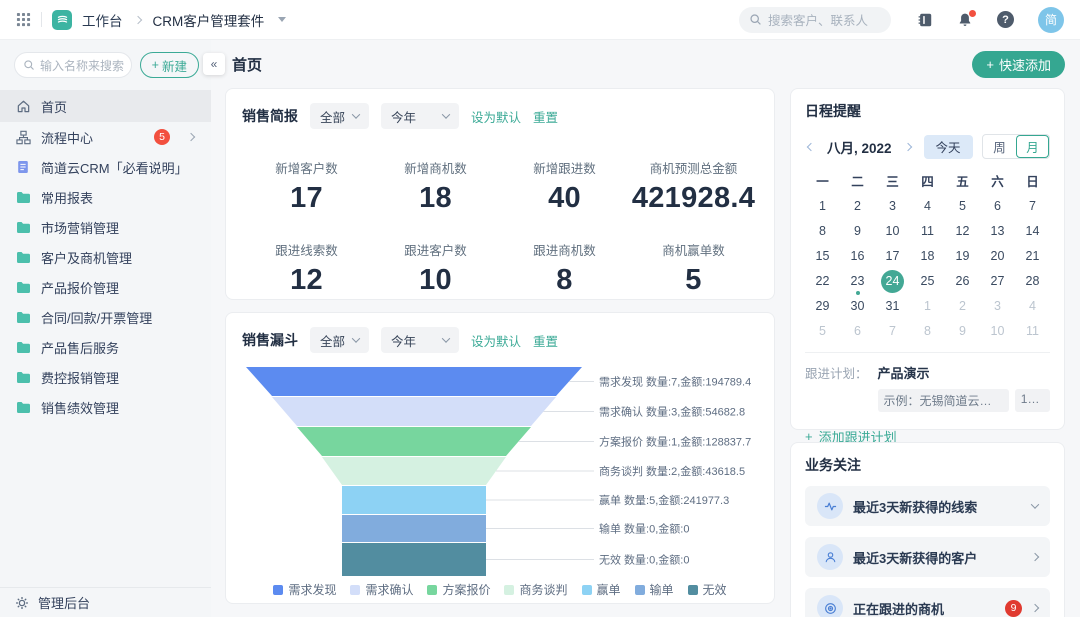 The height and width of the screenshot is (617, 1080). What do you see at coordinates (1005, 19) in the screenshot?
I see `help-icon: ?` at bounding box center [1005, 19].